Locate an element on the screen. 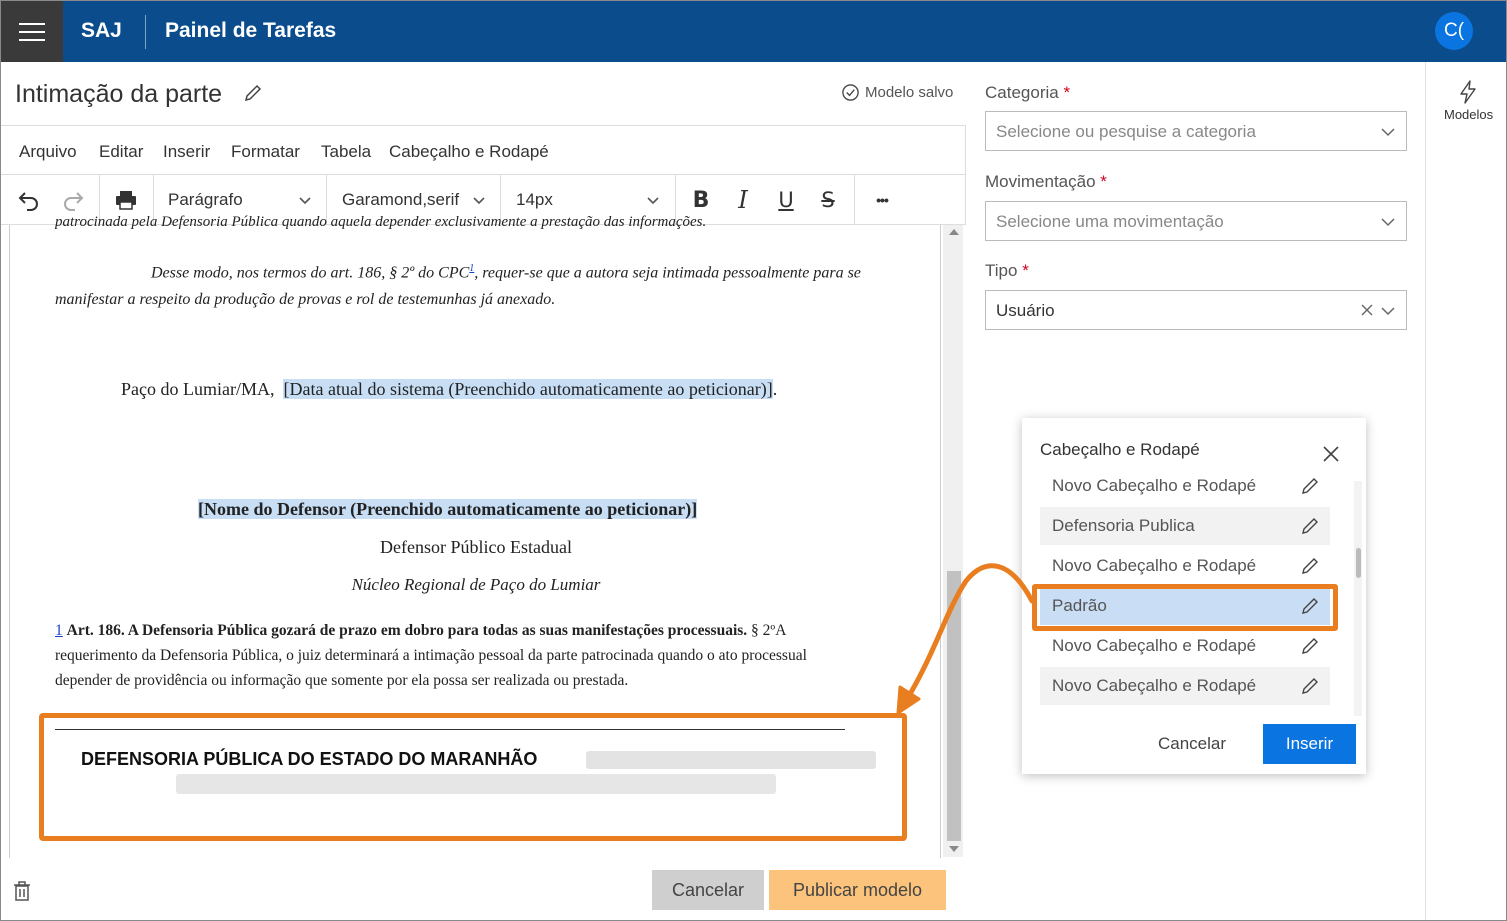  menu-tabela: Tabela is located at coordinates (346, 152).